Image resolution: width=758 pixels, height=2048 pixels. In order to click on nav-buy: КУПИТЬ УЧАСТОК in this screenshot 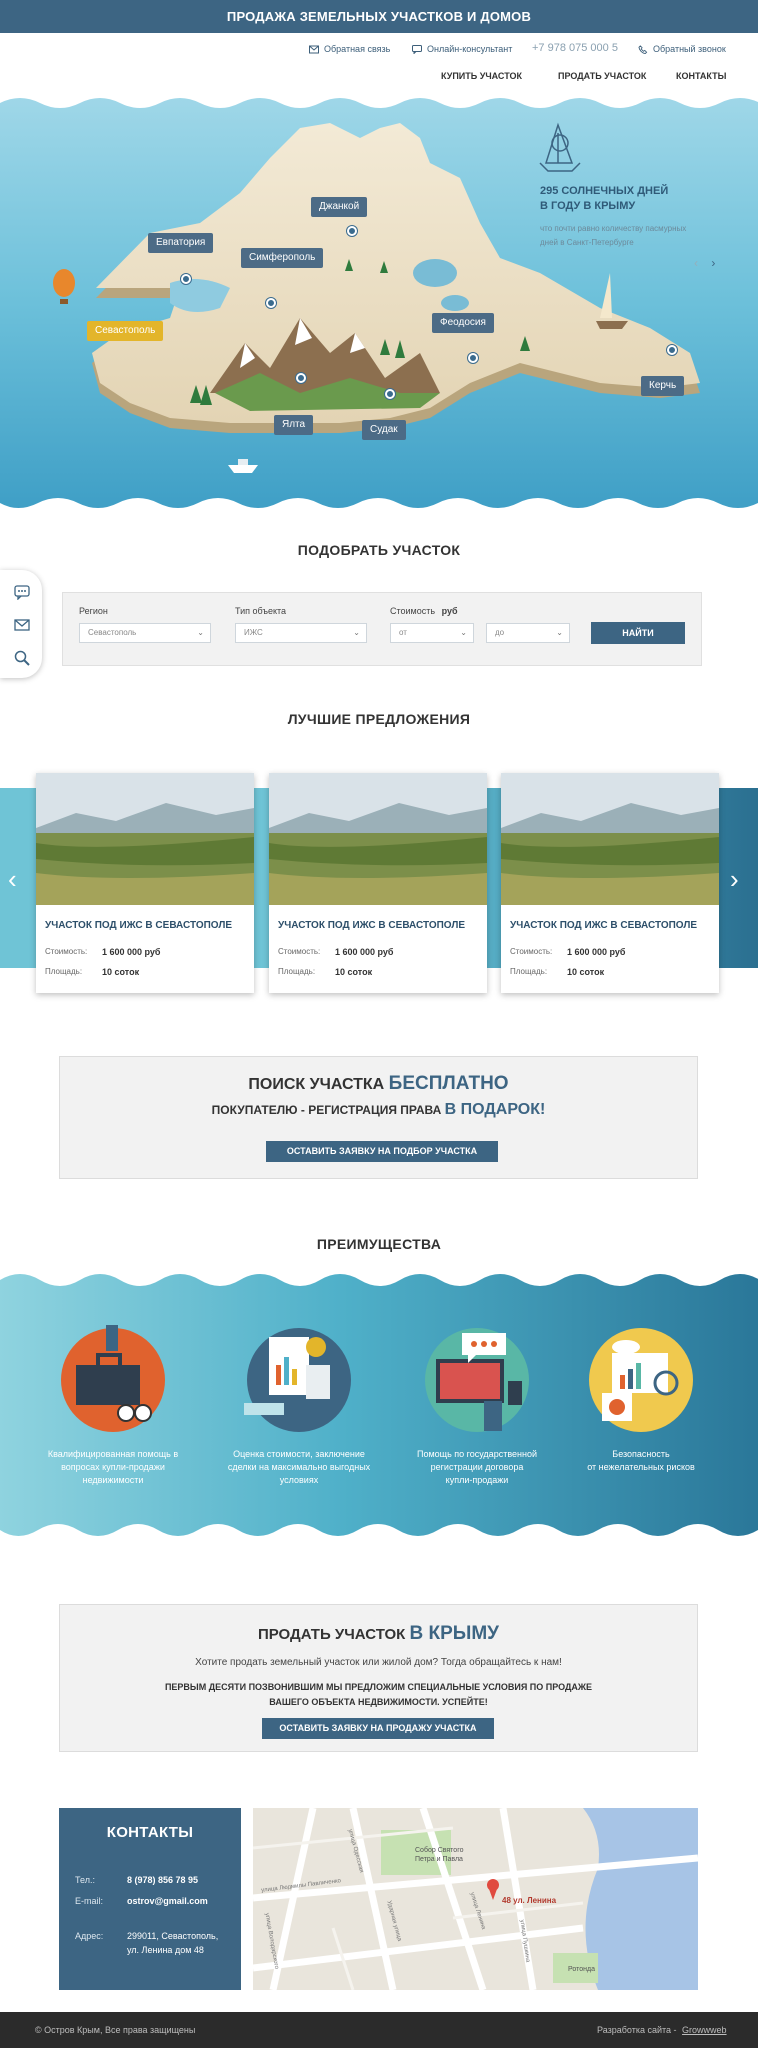, I will do `click(481, 76)`.